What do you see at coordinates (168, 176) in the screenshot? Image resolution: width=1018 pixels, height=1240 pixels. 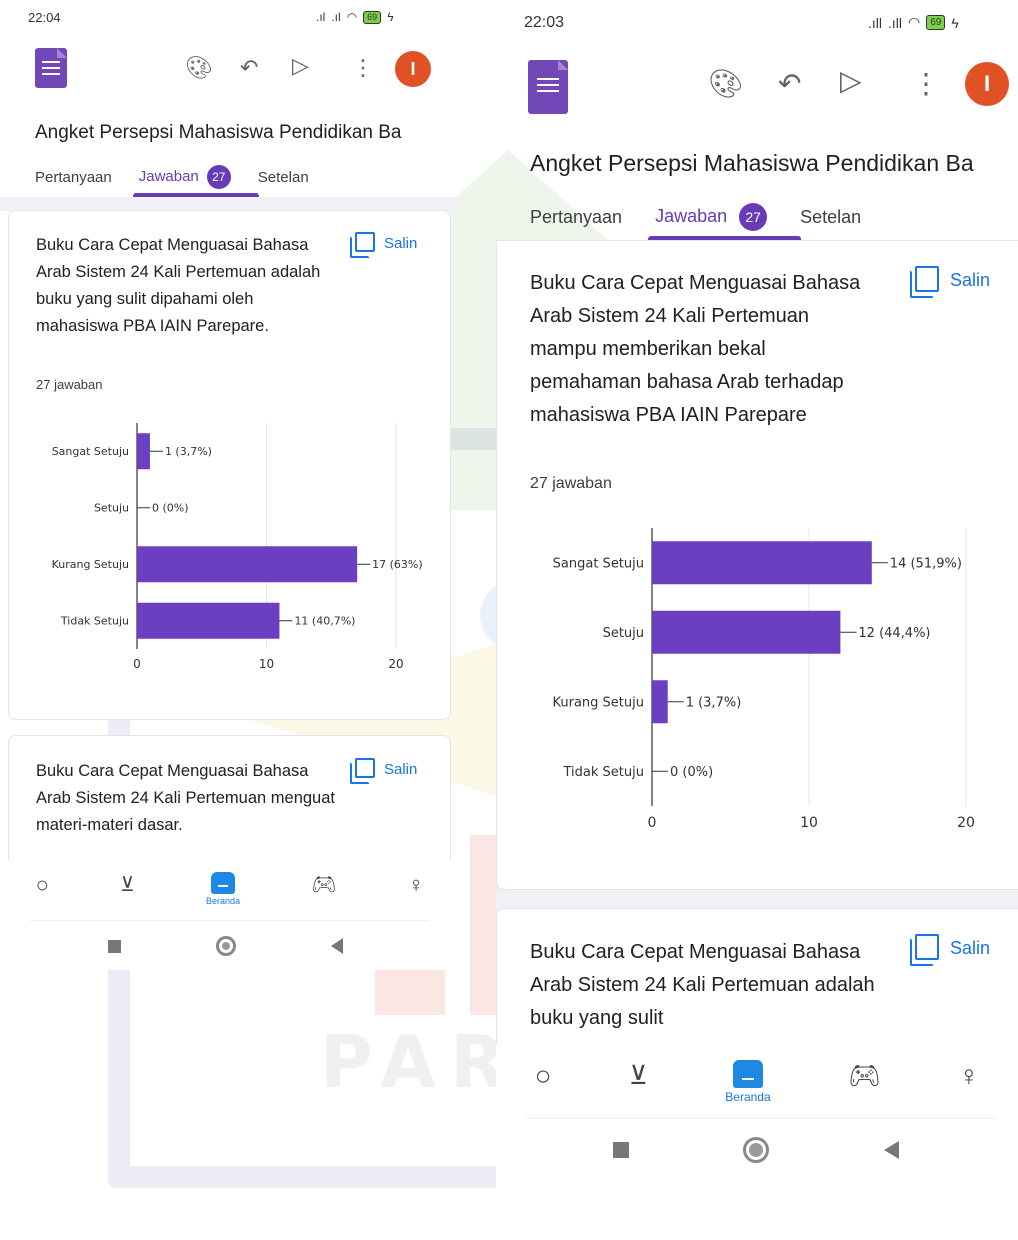 I see `tab-responses-label: Jawaban` at bounding box center [168, 176].